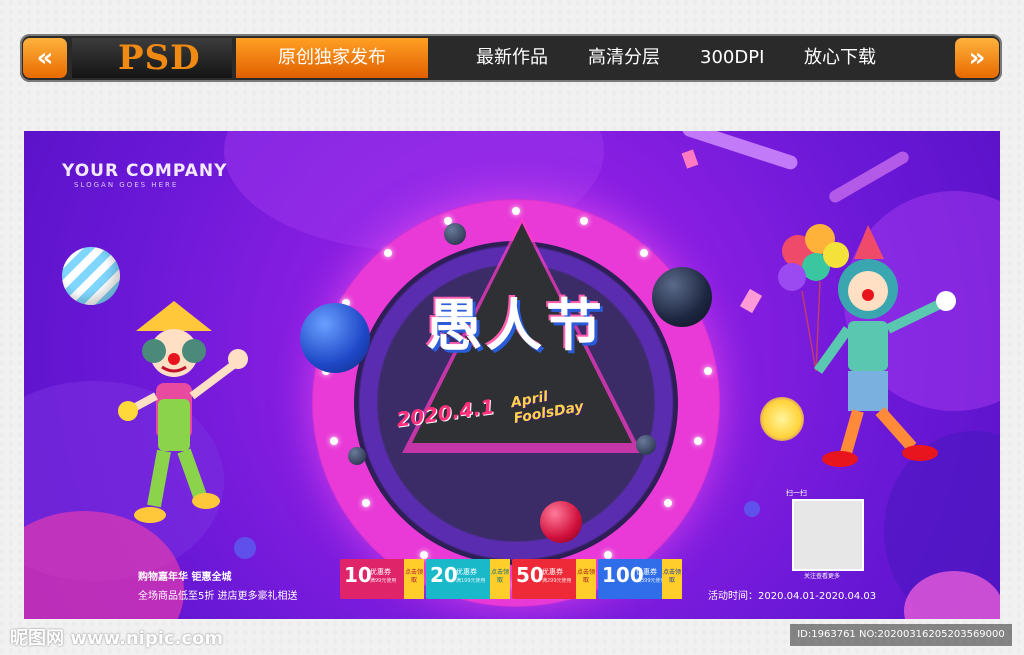  What do you see at coordinates (867, 345) in the screenshot?
I see `right-clown-illustration` at bounding box center [867, 345].